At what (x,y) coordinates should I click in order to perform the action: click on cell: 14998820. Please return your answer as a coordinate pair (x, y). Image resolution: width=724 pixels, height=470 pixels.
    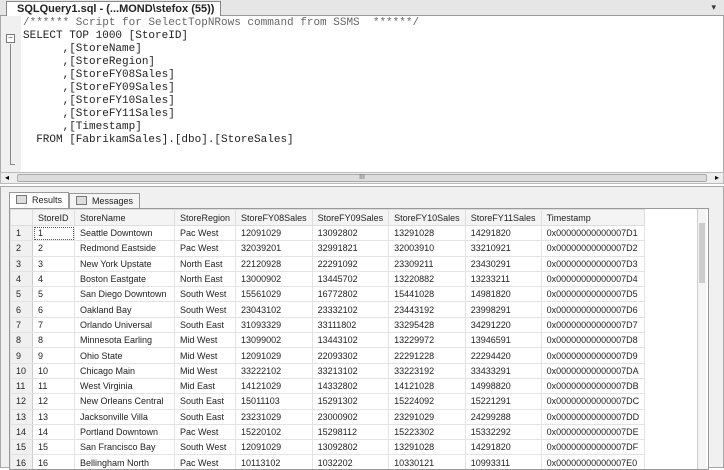
    Looking at the image, I should click on (503, 386).